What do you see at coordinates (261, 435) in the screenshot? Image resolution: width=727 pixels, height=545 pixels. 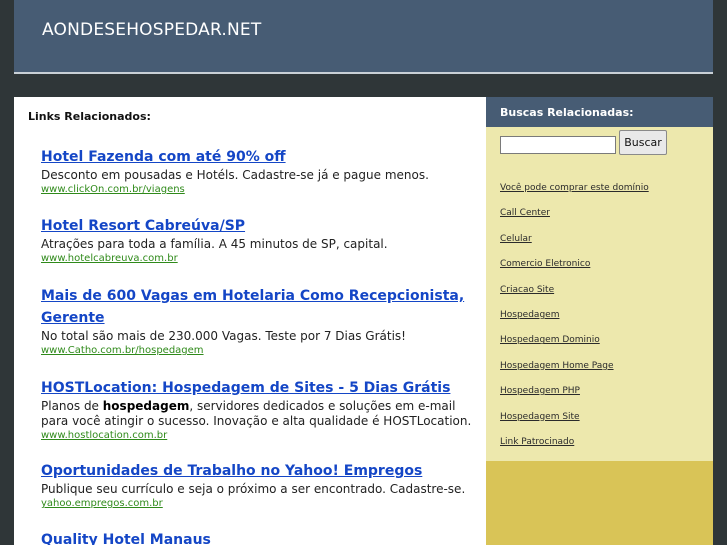 I see `ad-url-link: www.hostlocation.com.br` at bounding box center [261, 435].